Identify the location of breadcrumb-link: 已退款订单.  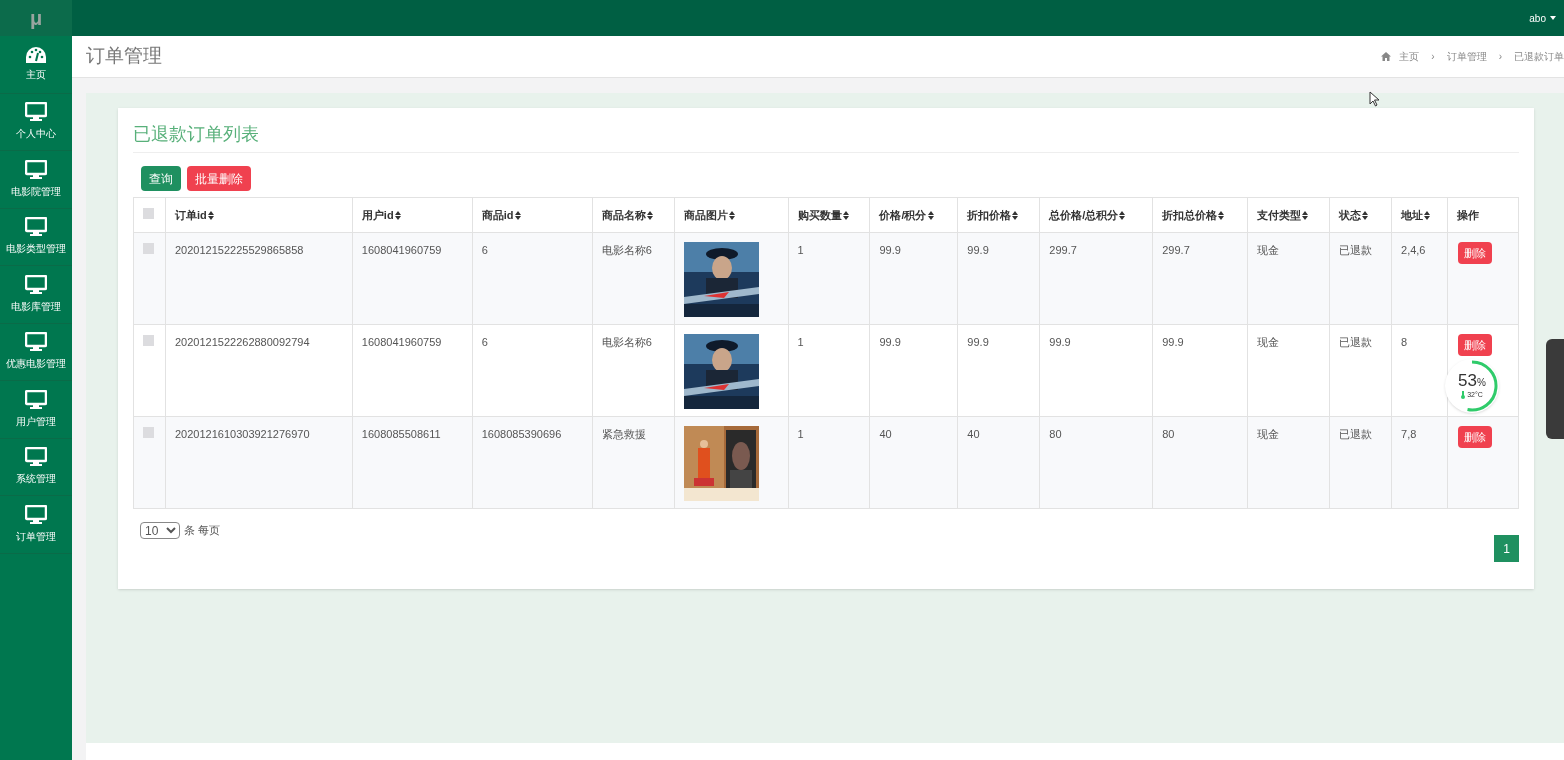
(1539, 56).